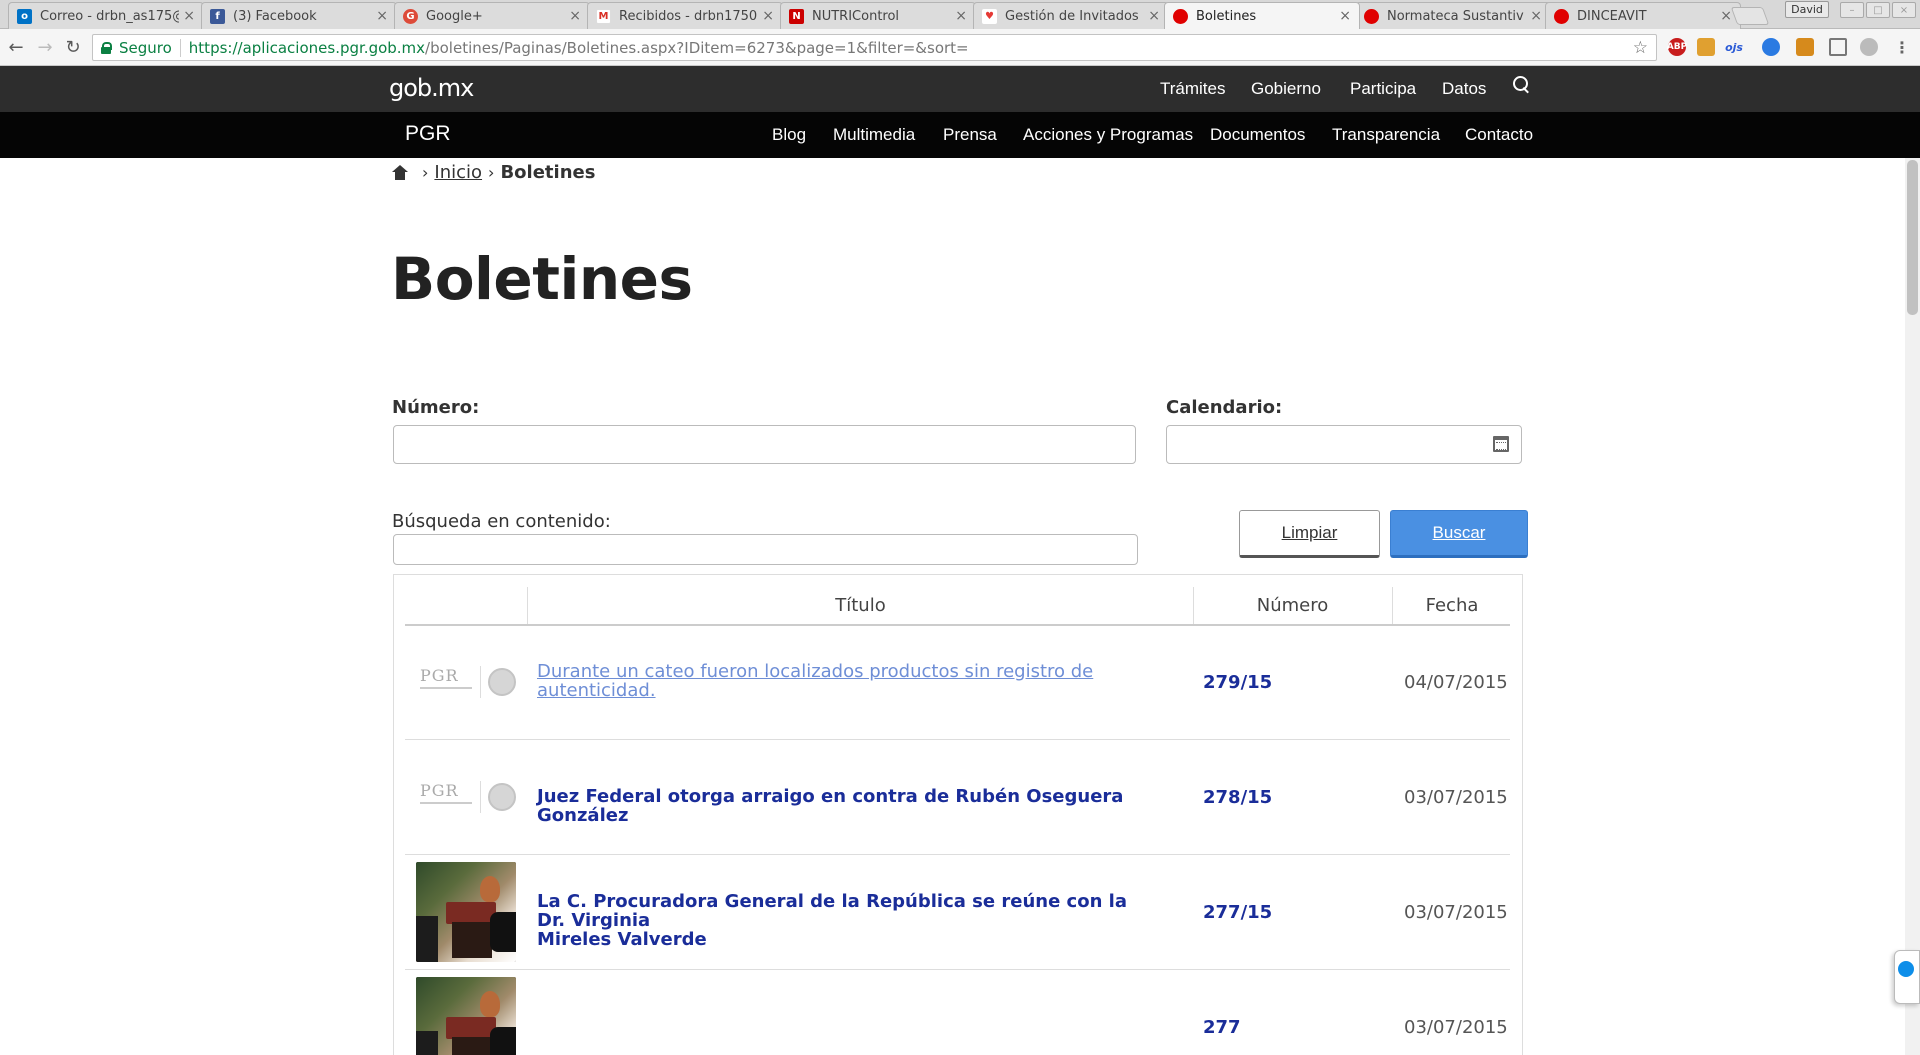  I want to click on search-icon, so click(1522, 86).